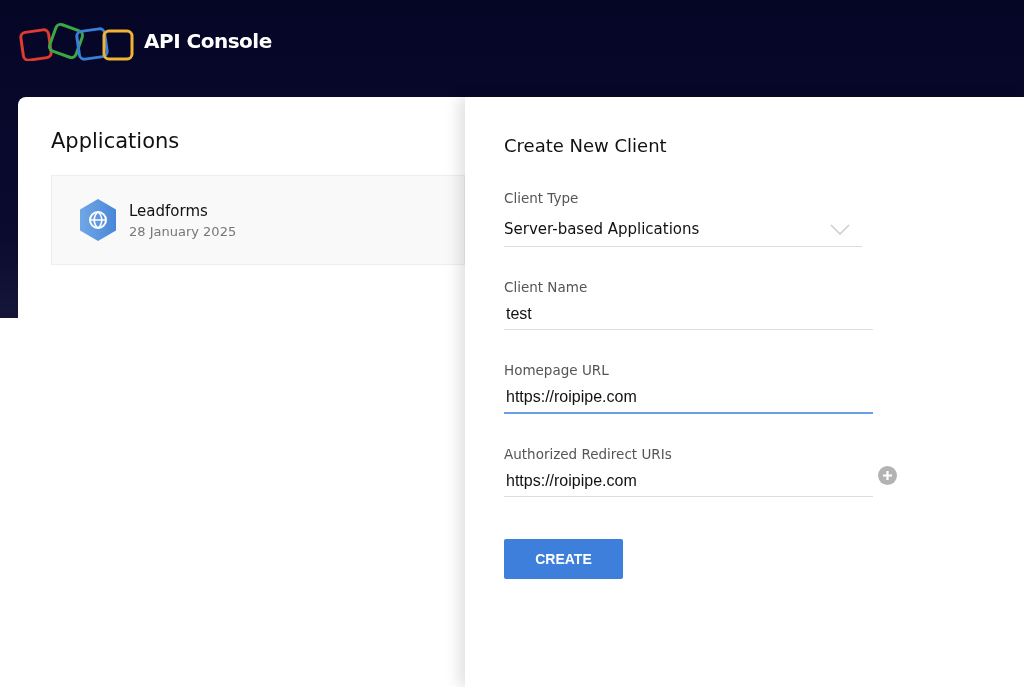  Describe the element at coordinates (563, 559) in the screenshot. I see `create-button: CREATE` at that location.